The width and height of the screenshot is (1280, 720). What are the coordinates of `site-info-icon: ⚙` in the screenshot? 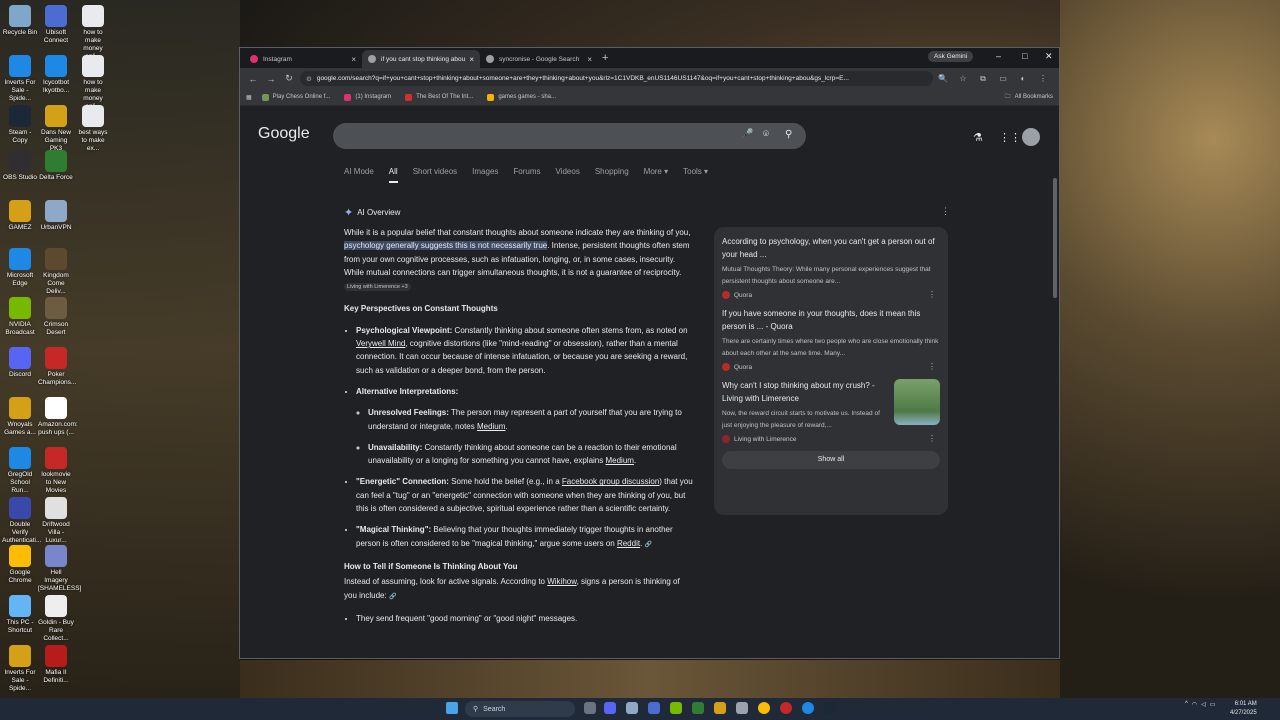 It's located at (309, 79).